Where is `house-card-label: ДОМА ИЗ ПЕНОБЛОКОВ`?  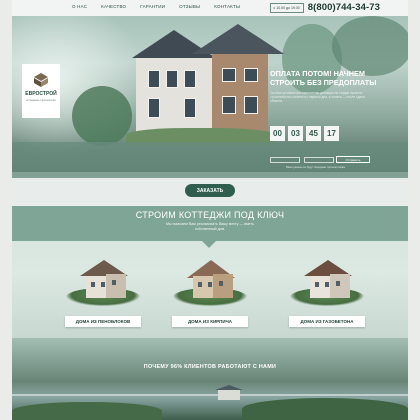 house-card-label: ДОМА ИЗ ПЕНОБЛОКОВ is located at coordinates (103, 321).